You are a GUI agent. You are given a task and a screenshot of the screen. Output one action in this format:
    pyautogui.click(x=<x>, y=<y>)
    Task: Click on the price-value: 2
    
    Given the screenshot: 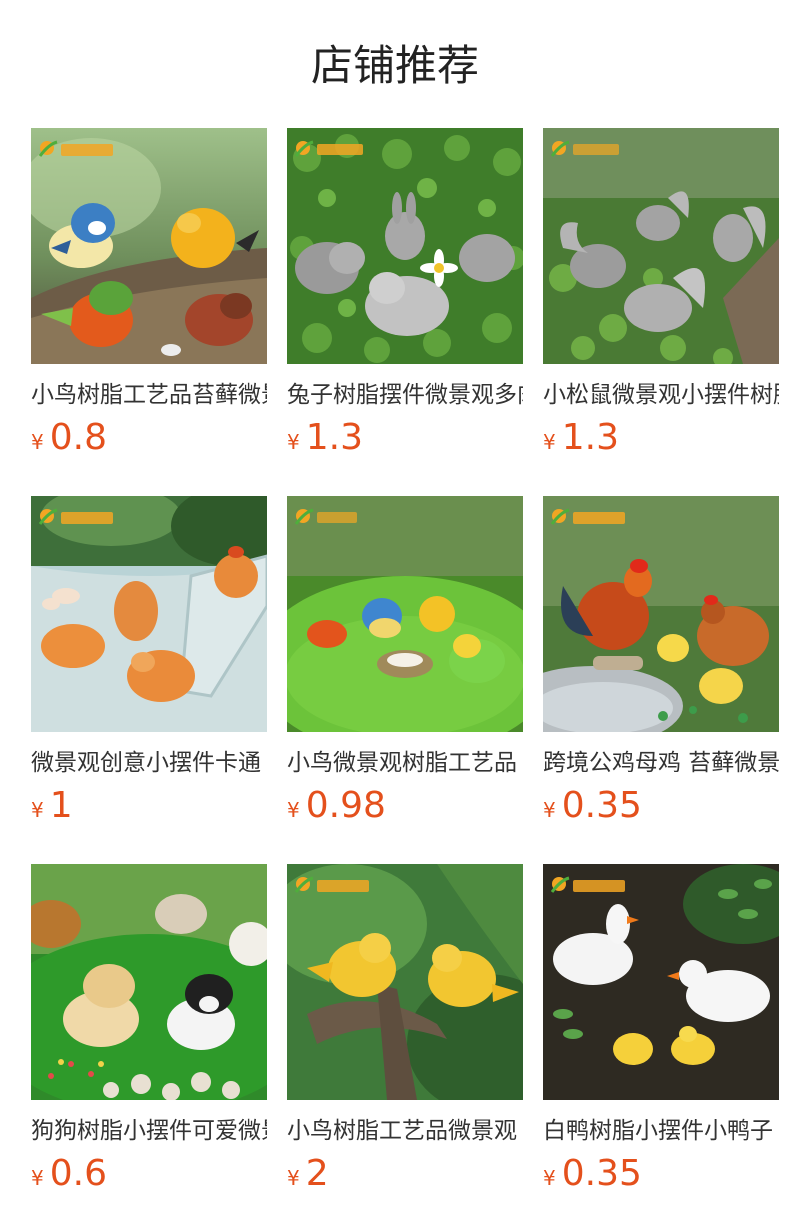 What is the action you would take?
    pyautogui.click(x=317, y=1173)
    